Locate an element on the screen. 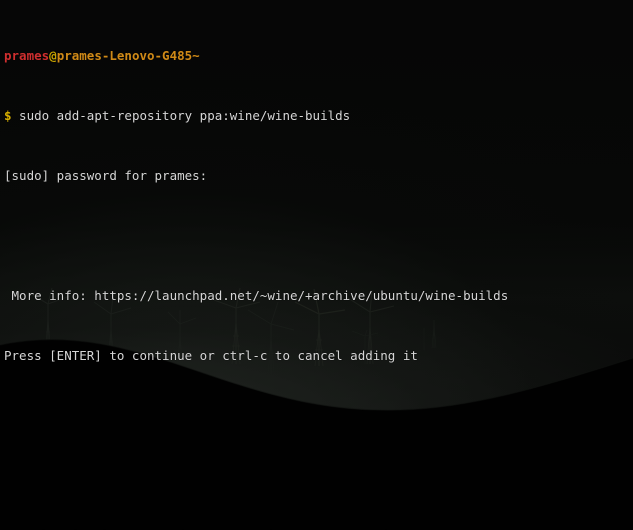 This screenshot has width=633, height=530. prompt-dollar: $ is located at coordinates (8, 115).